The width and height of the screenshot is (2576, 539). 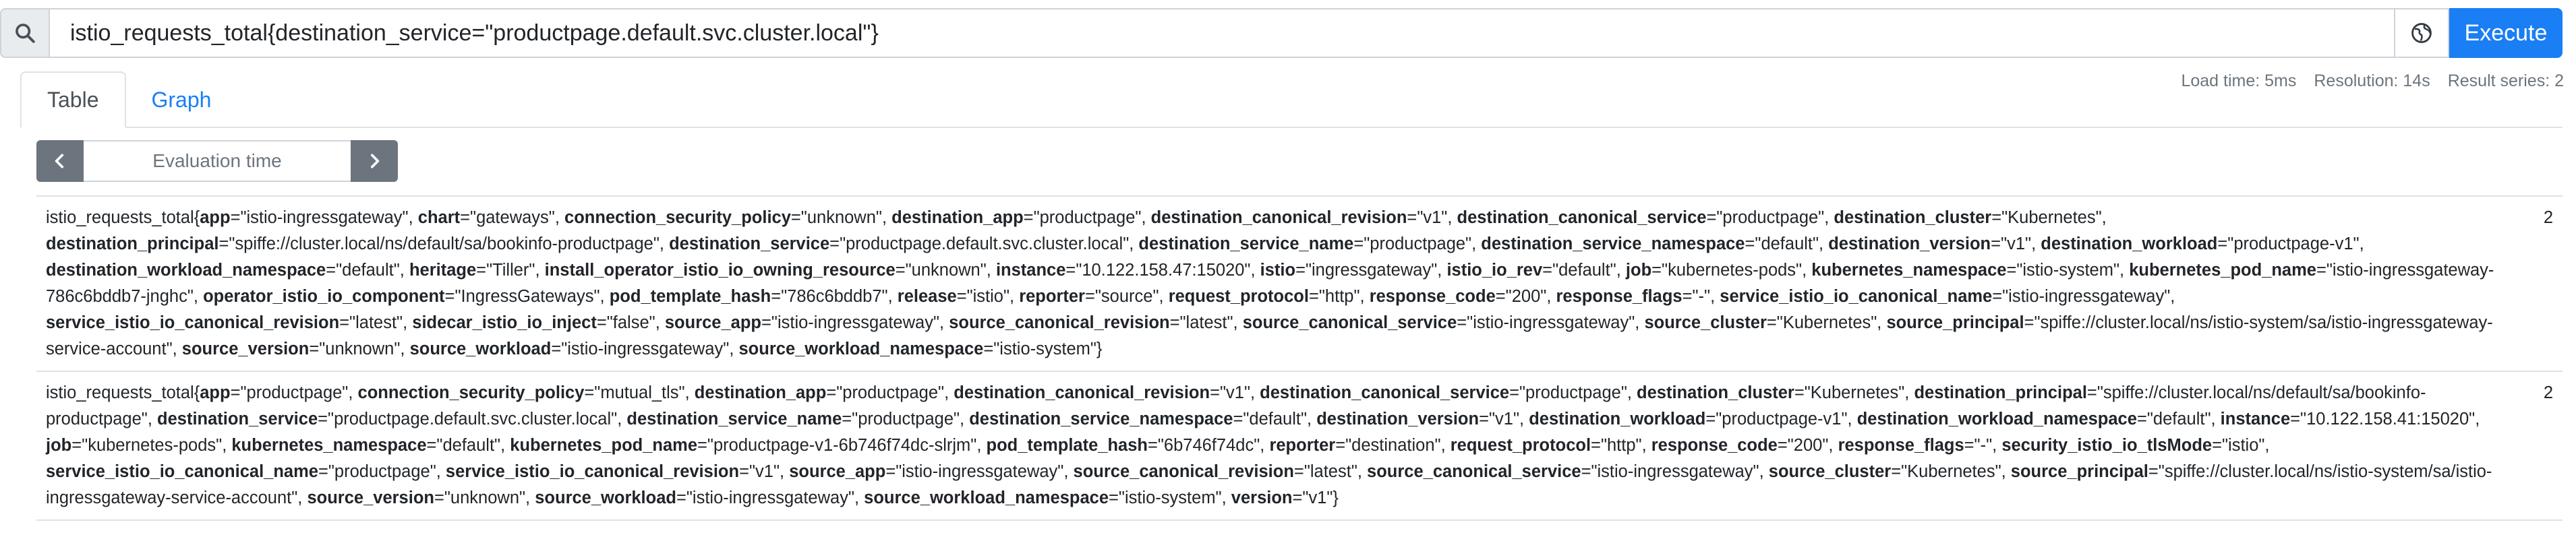 What do you see at coordinates (1913, 217) in the screenshot?
I see `label-key: destination_cluster` at bounding box center [1913, 217].